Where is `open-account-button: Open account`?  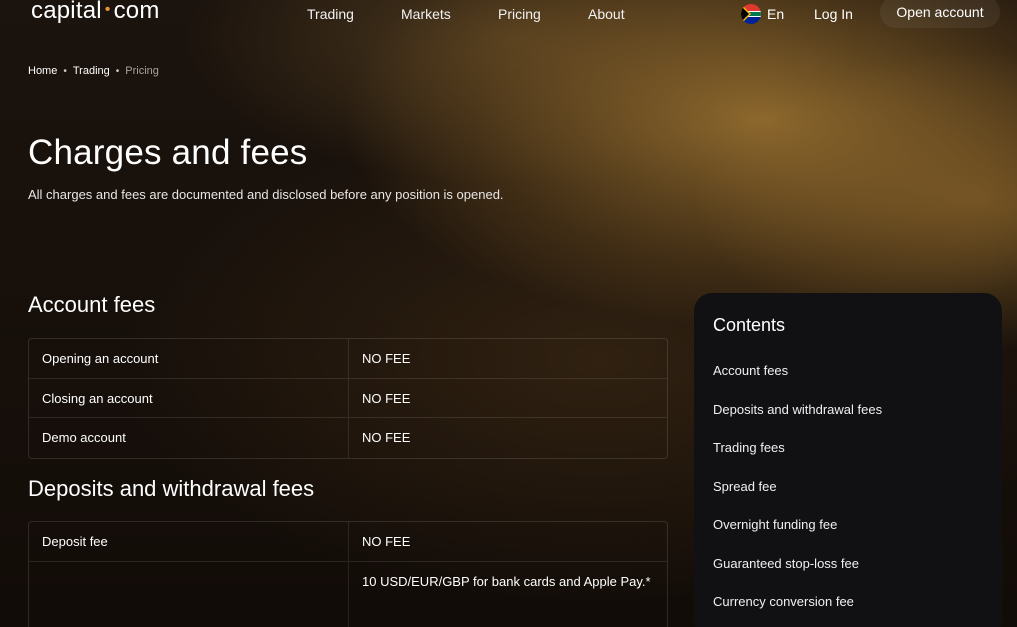 open-account-button: Open account is located at coordinates (940, 14).